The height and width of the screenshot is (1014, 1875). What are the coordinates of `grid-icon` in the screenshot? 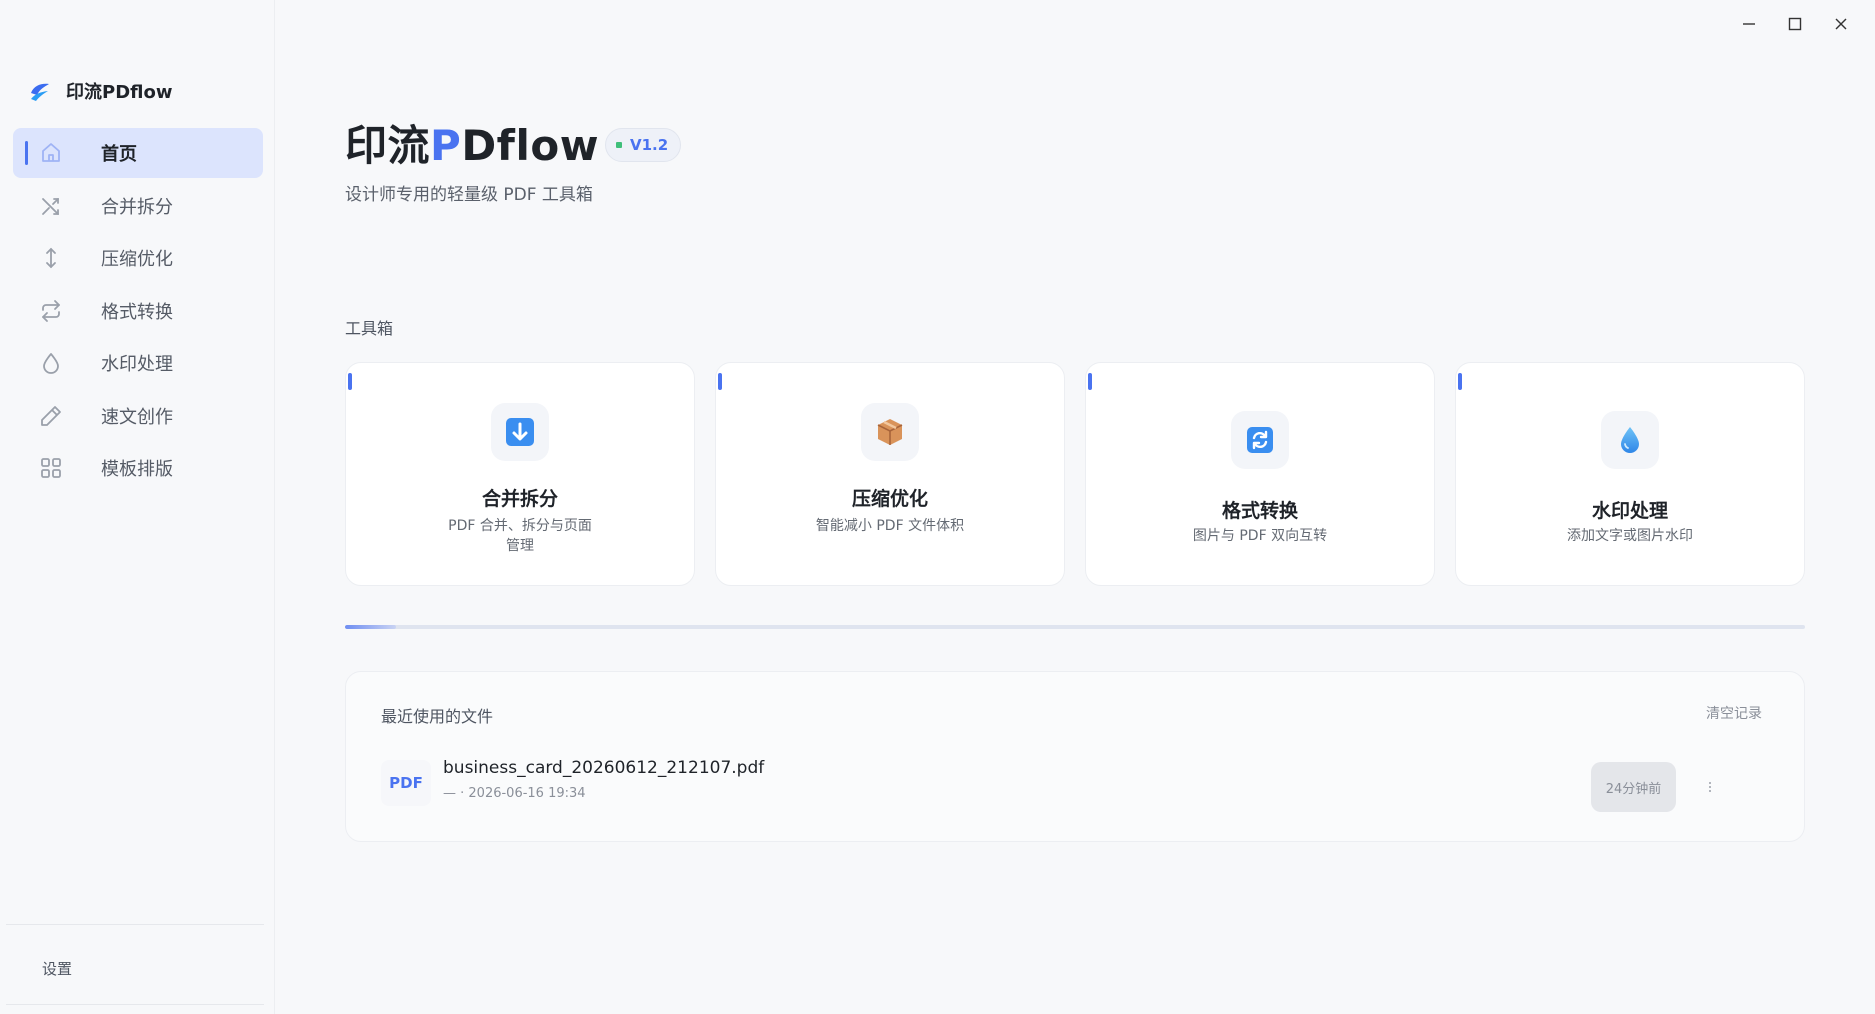 It's located at (51, 468).